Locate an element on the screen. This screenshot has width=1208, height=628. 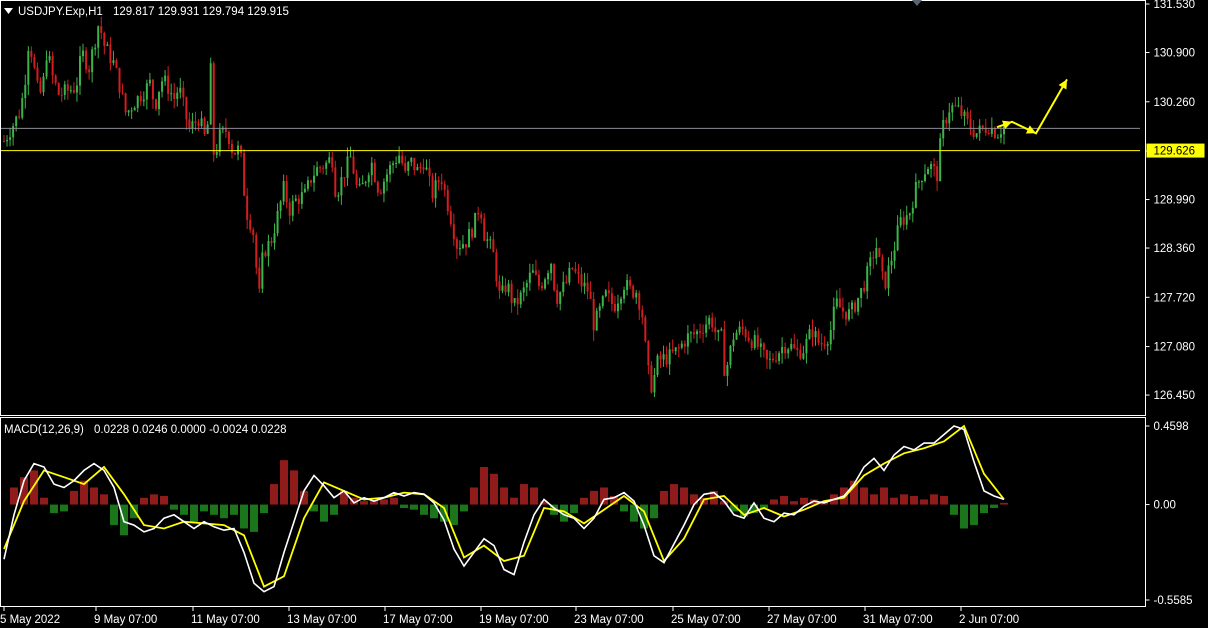
time-tick-label: 25 May 07:00 is located at coordinates (706, 620).